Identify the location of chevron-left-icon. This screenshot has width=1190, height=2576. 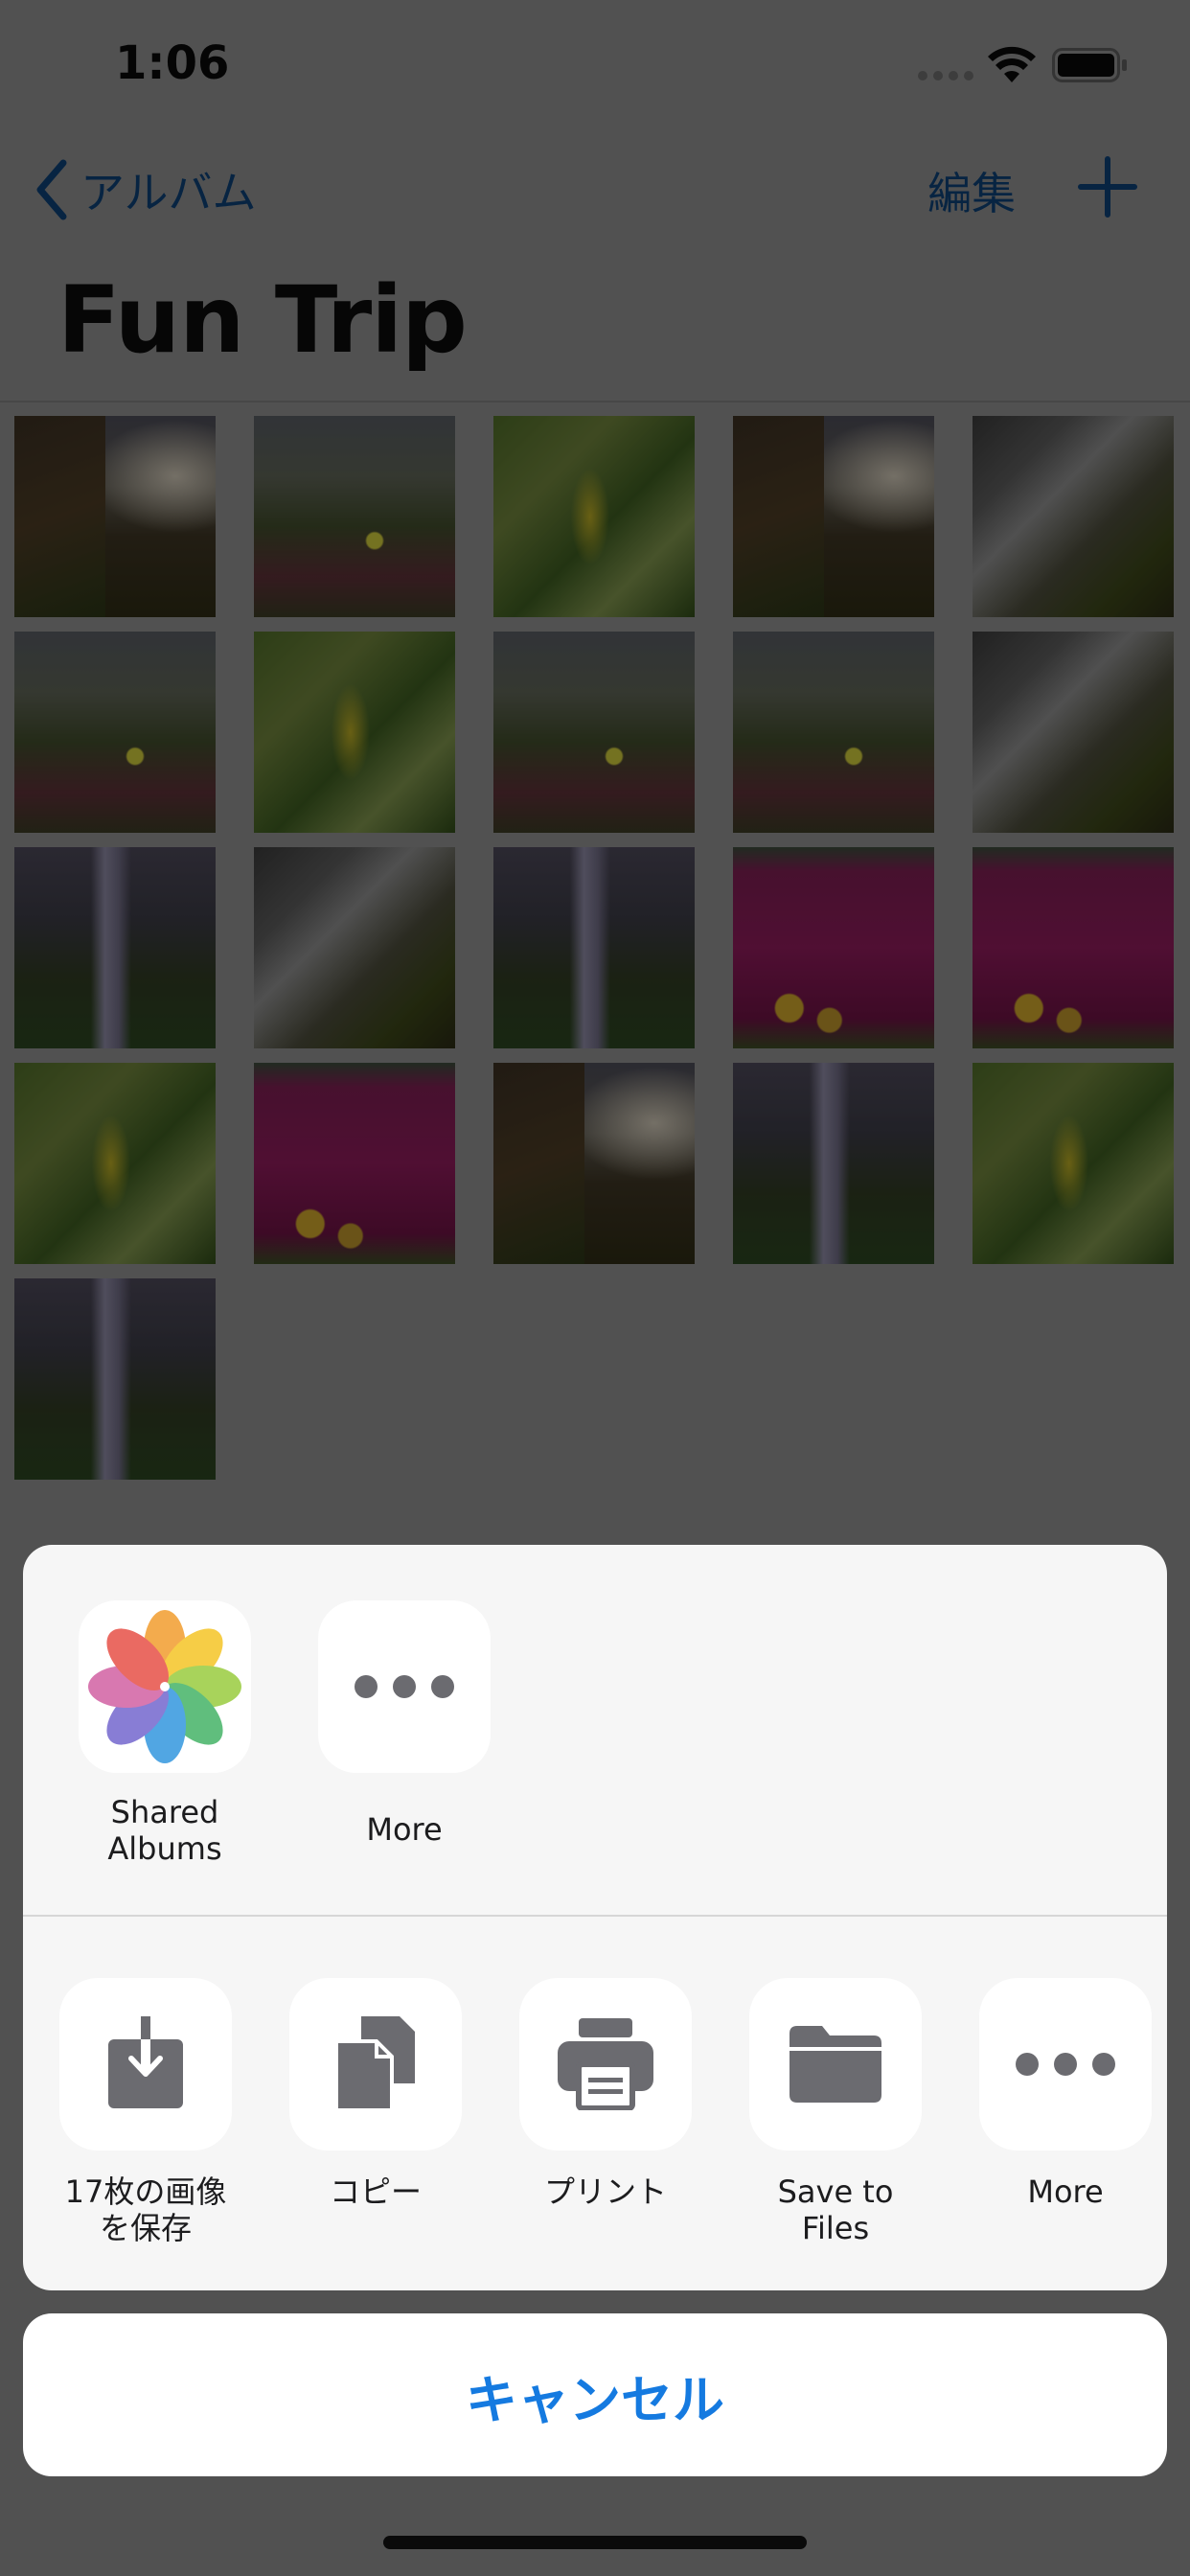
(52, 189).